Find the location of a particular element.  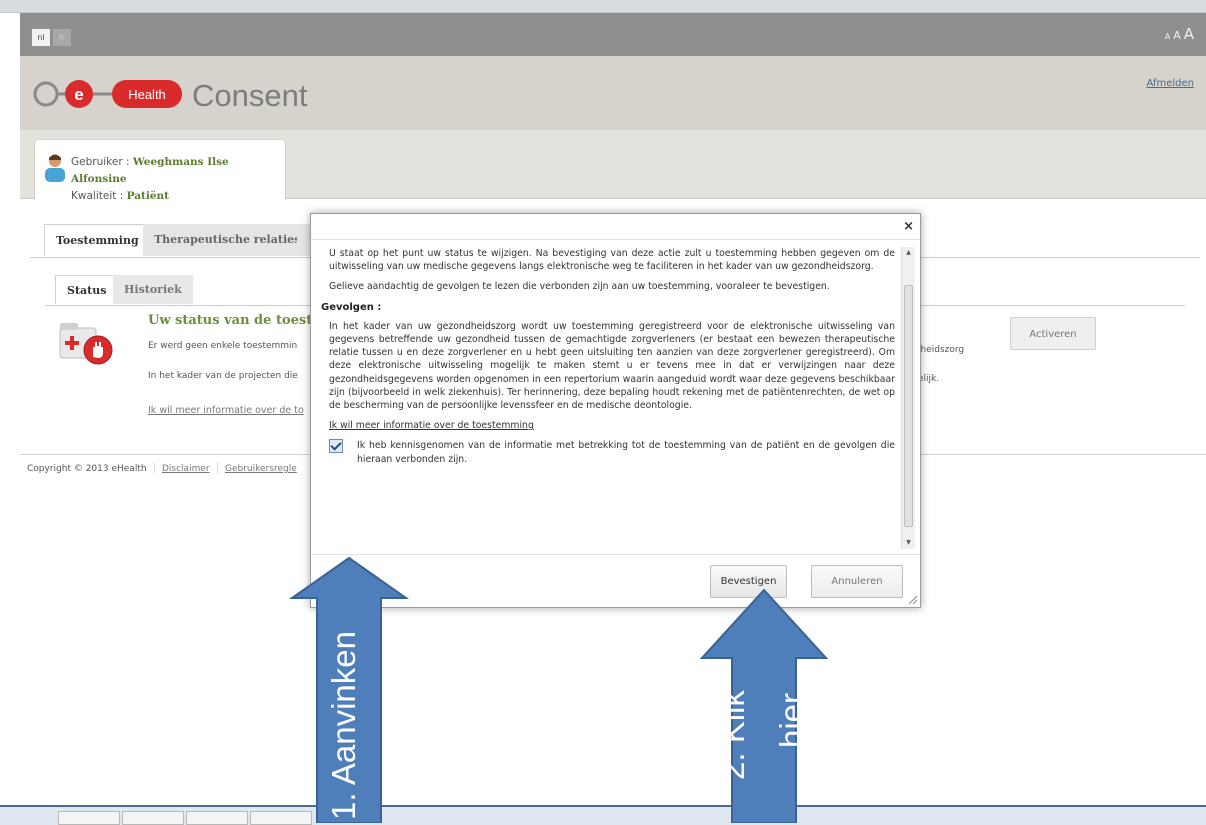

tab-next is located at coordinates (304, 240).